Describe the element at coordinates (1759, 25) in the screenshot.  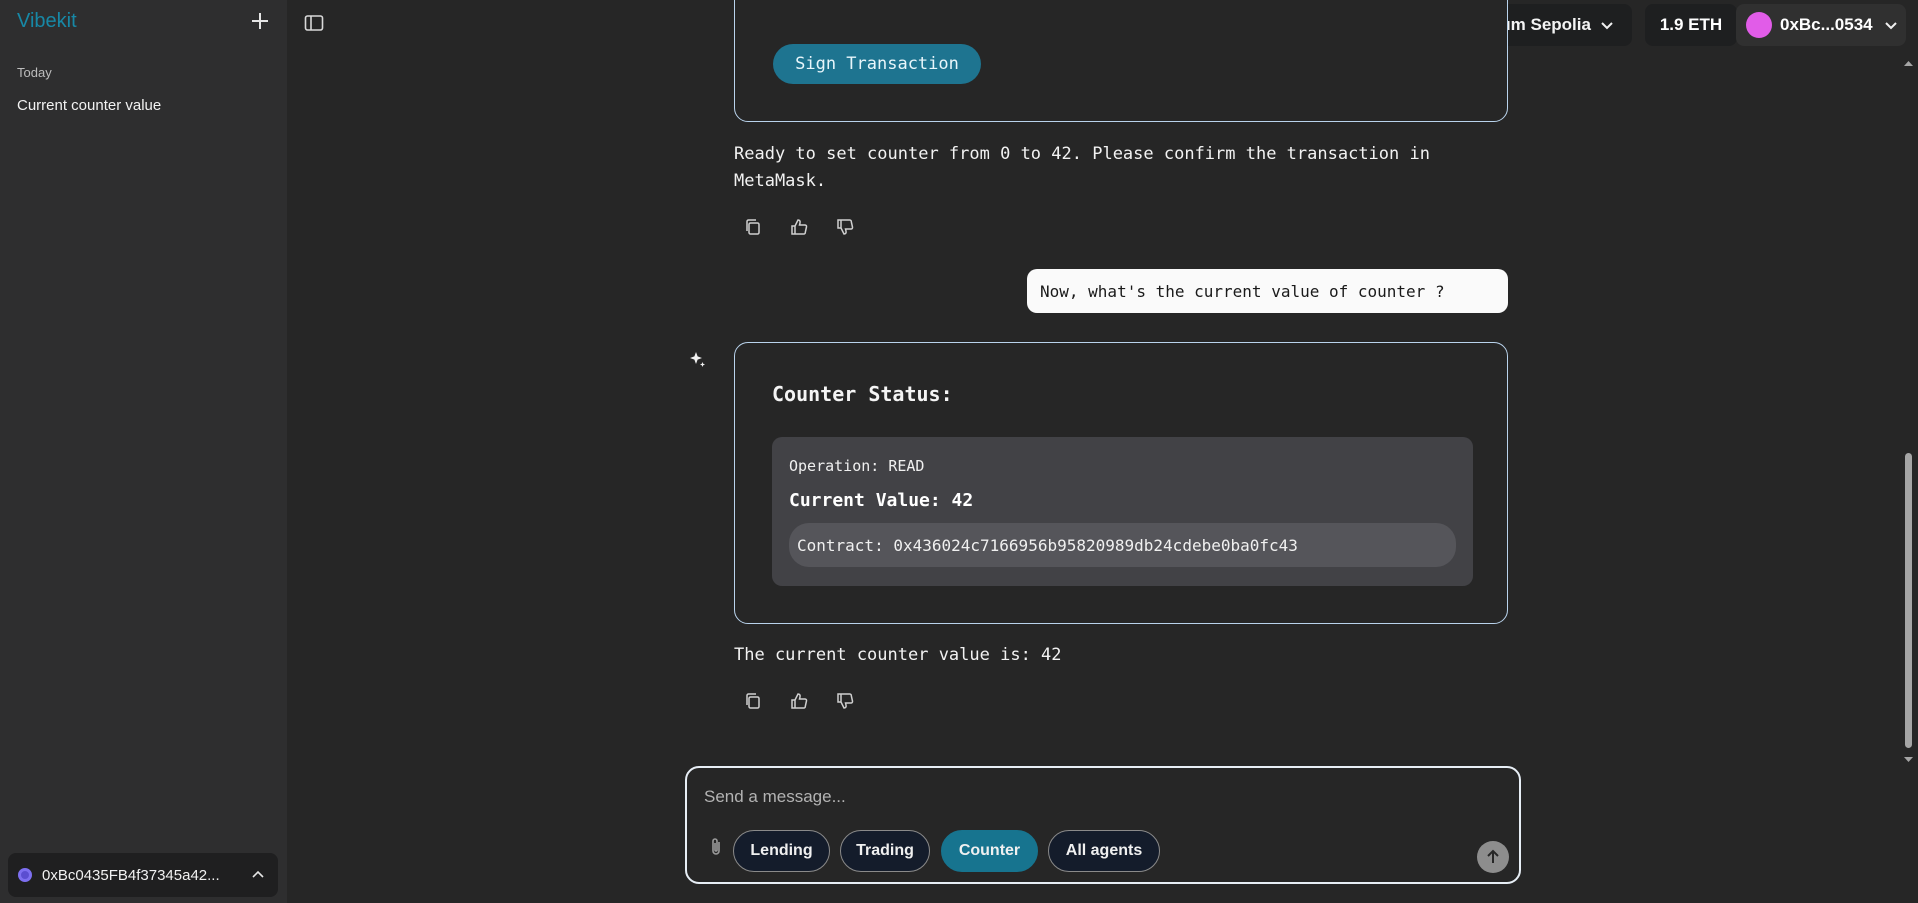
I see `avatar` at that location.